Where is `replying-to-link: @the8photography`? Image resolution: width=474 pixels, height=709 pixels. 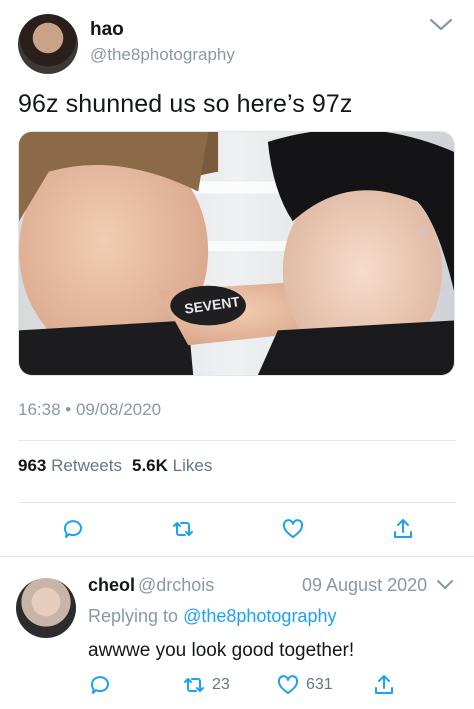
replying-to-link: @the8photography is located at coordinates (259, 616).